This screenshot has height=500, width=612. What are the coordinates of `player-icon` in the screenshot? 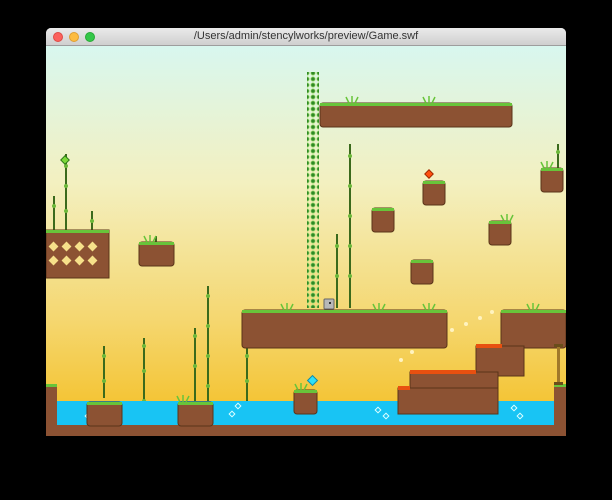 It's located at (329, 304).